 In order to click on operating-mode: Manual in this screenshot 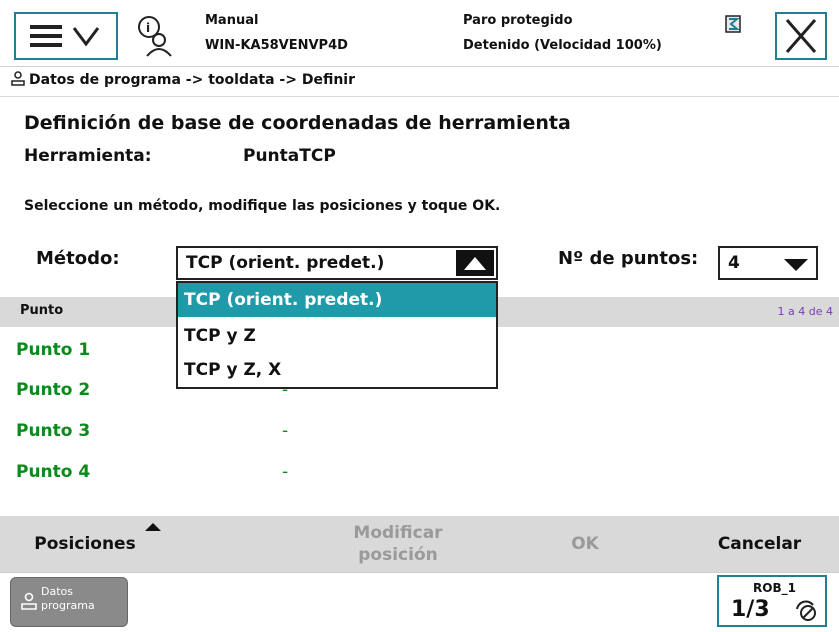, I will do `click(232, 20)`.